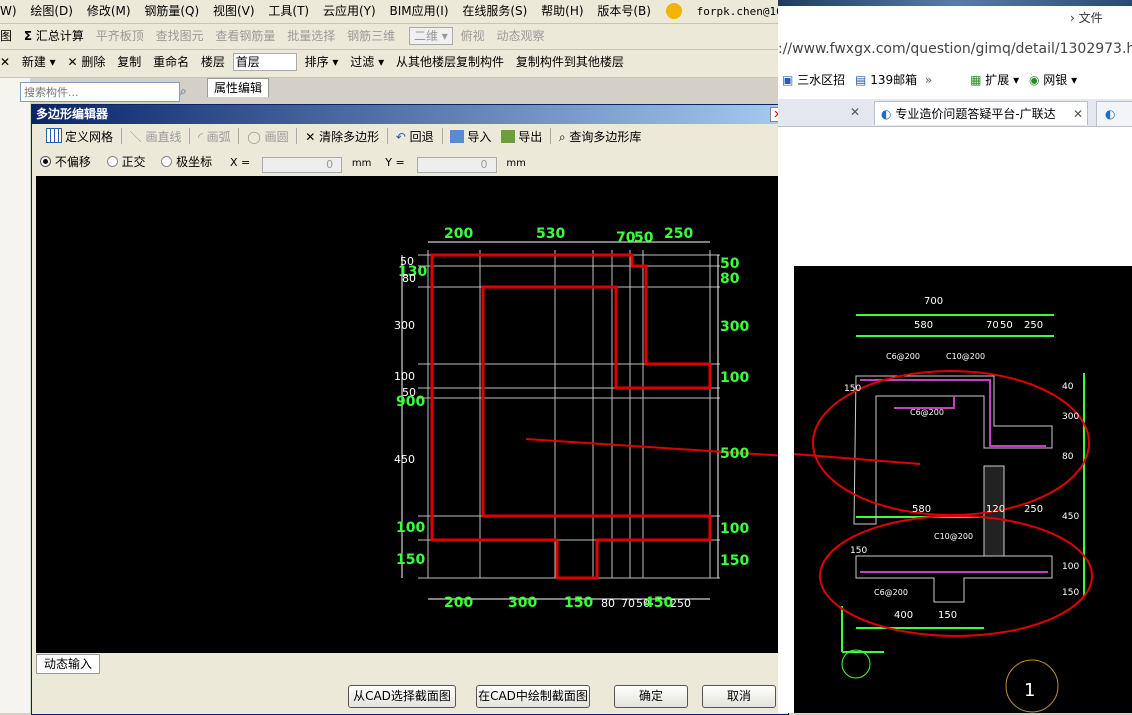 This screenshot has width=1132, height=715. I want to click on property-tab: 属性编辑, so click(238, 87).